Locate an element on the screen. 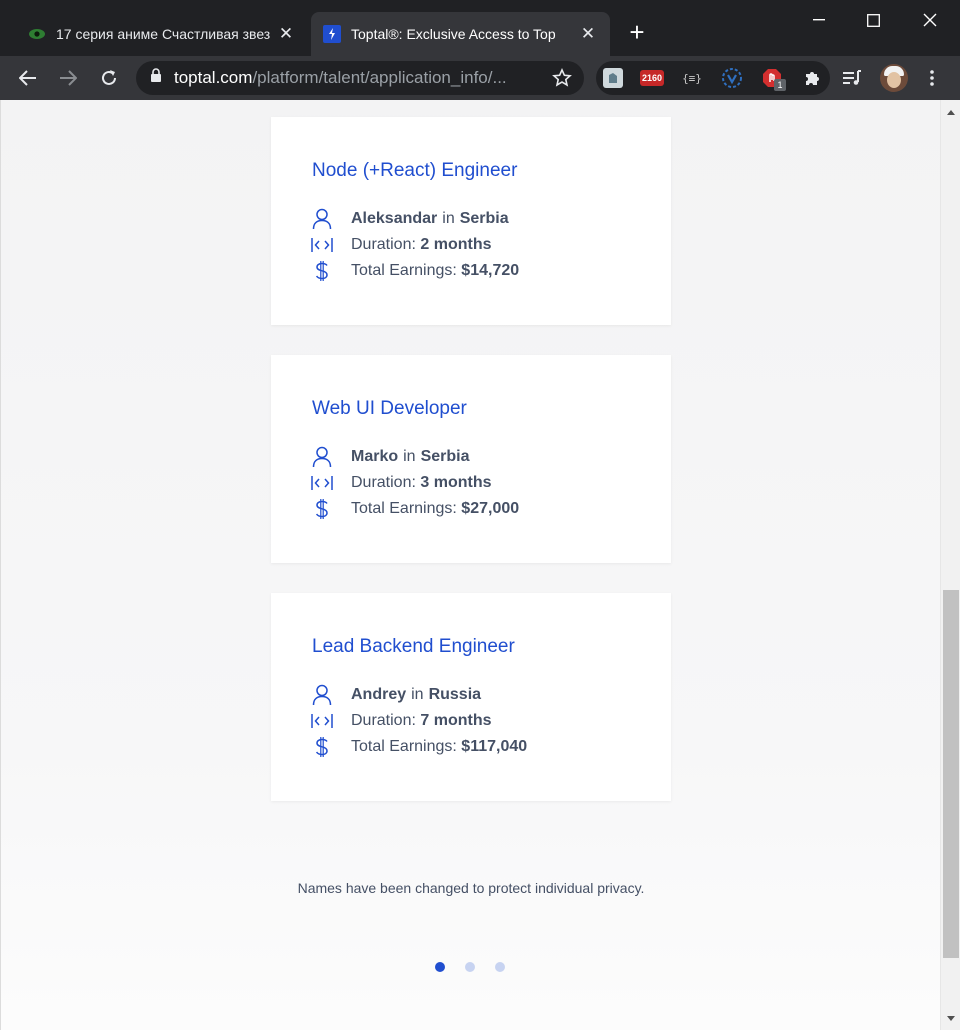 The width and height of the screenshot is (960, 1030). card-title: Web UI Developer is located at coordinates (389, 408).